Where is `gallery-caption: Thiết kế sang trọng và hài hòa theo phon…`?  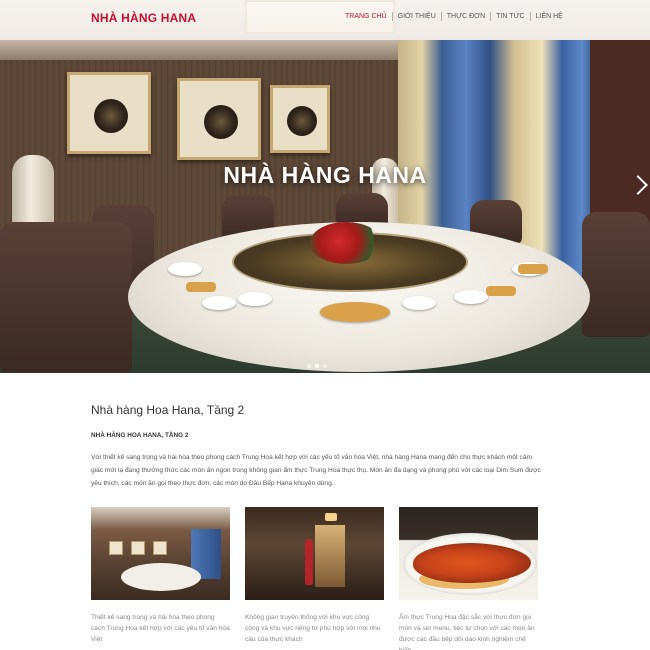
gallery-caption: Thiết kế sang trọng và hài hòa theo phon… is located at coordinates (160, 628).